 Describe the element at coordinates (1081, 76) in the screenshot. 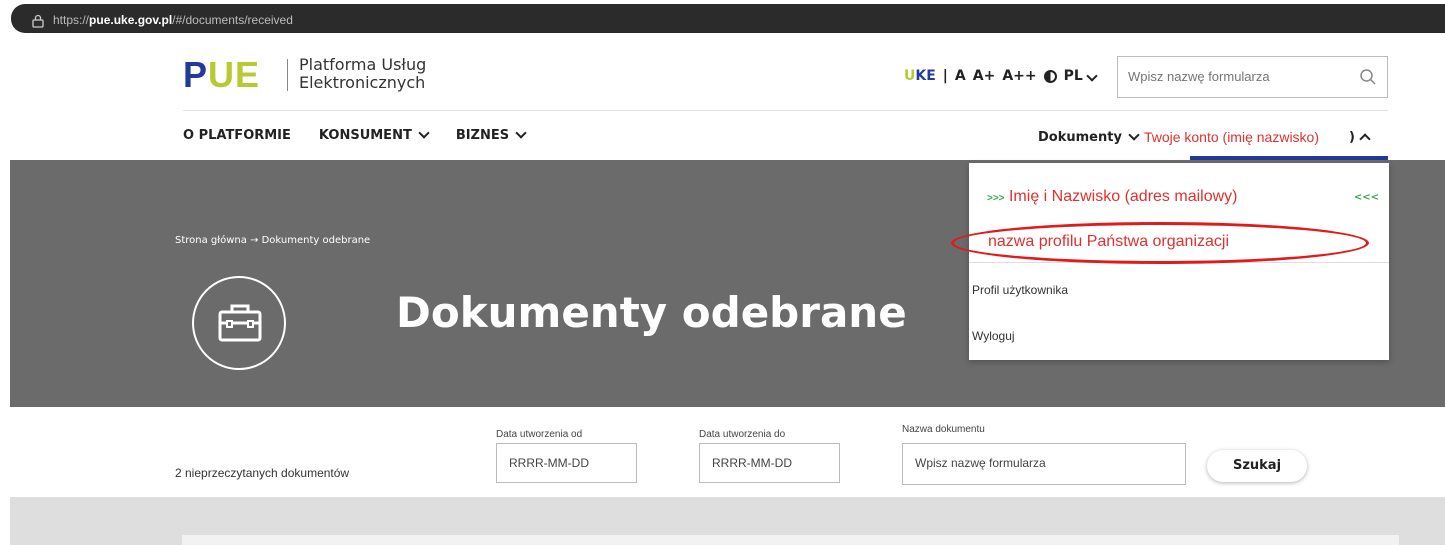

I see `language-select: PL` at that location.